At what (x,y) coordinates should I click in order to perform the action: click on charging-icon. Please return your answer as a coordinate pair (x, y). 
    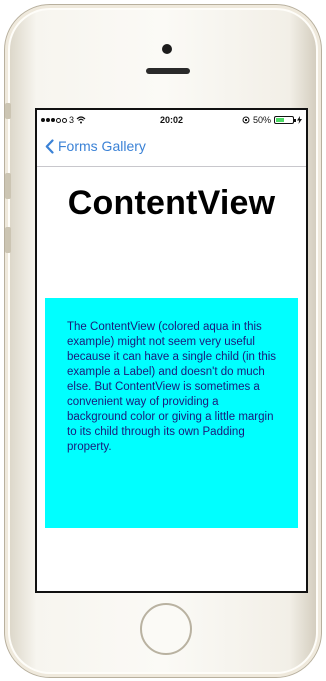
    Looking at the image, I should click on (299, 120).